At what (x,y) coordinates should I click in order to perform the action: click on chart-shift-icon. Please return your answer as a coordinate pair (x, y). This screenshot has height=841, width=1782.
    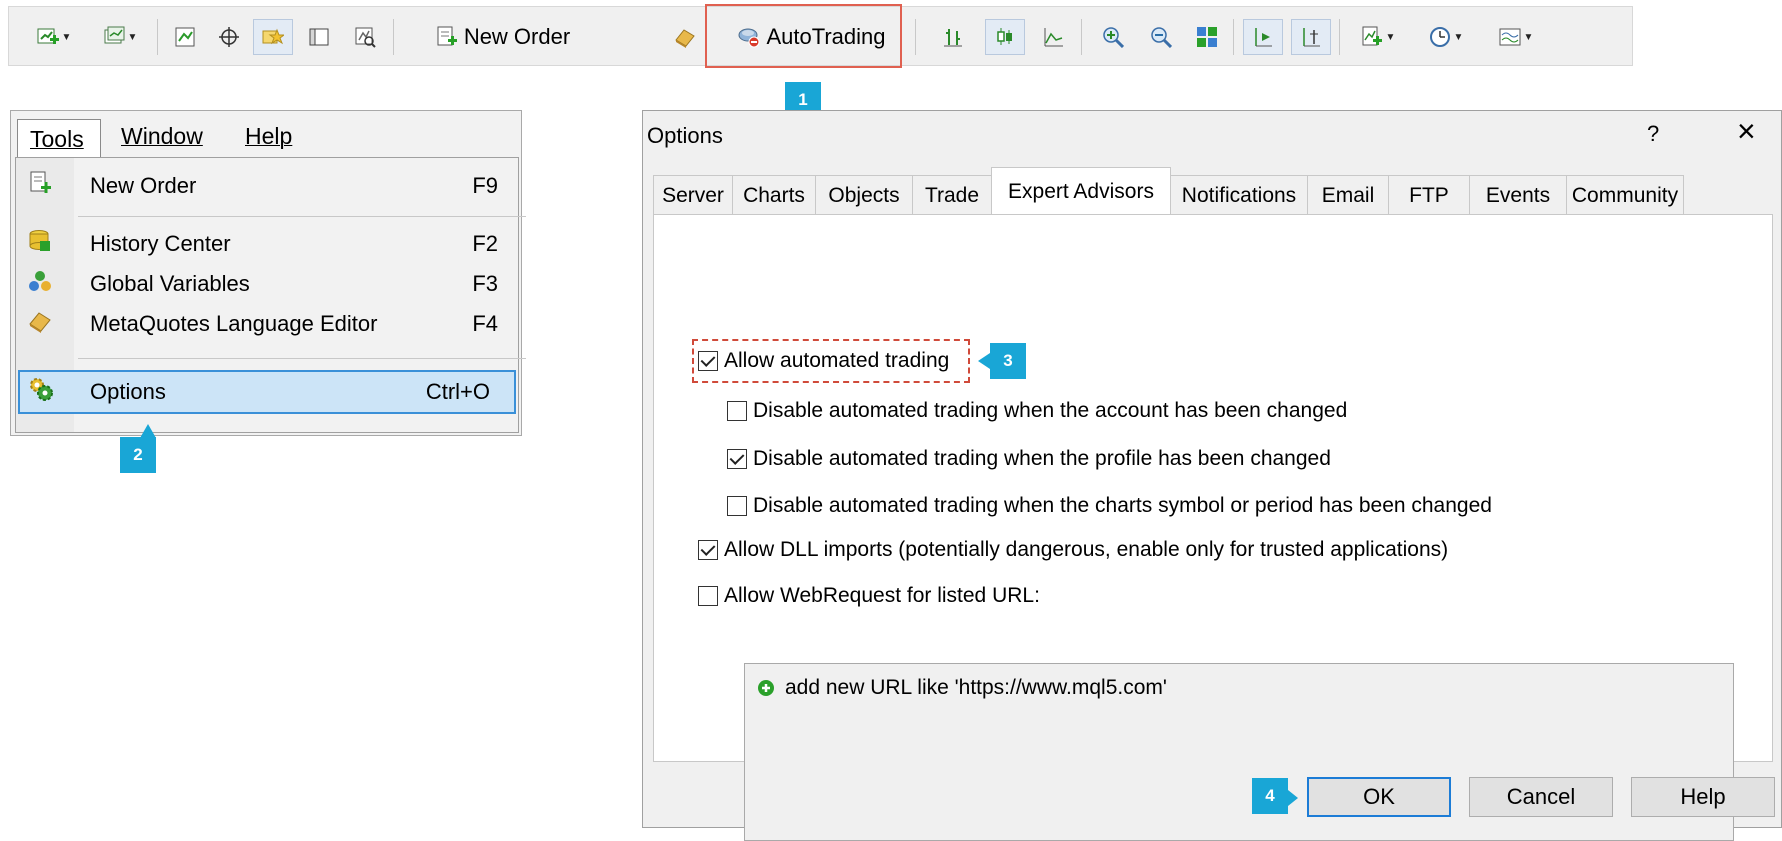
    Looking at the image, I should click on (1311, 37).